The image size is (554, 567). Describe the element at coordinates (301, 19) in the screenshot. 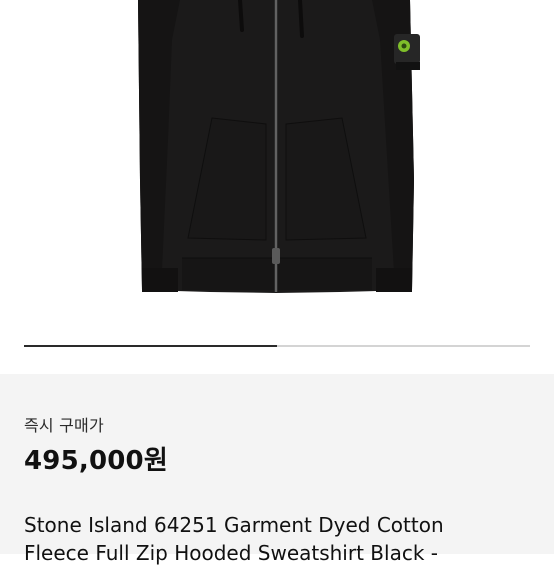

I see `drawstring-right` at that location.